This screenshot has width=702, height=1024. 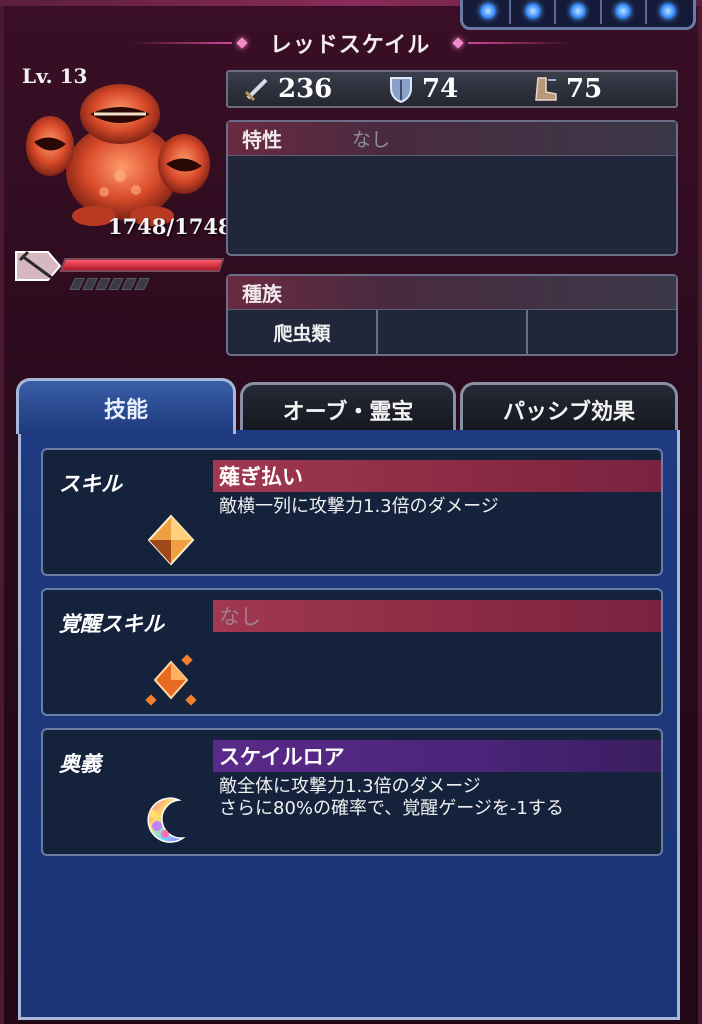 I want to click on skill-type-label: スキル, so click(x=90, y=484).